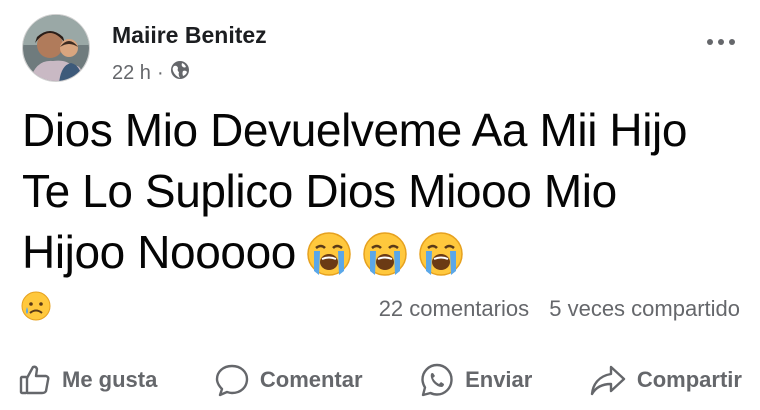  What do you see at coordinates (35, 380) in the screenshot?
I see `thumbs-up-icon` at bounding box center [35, 380].